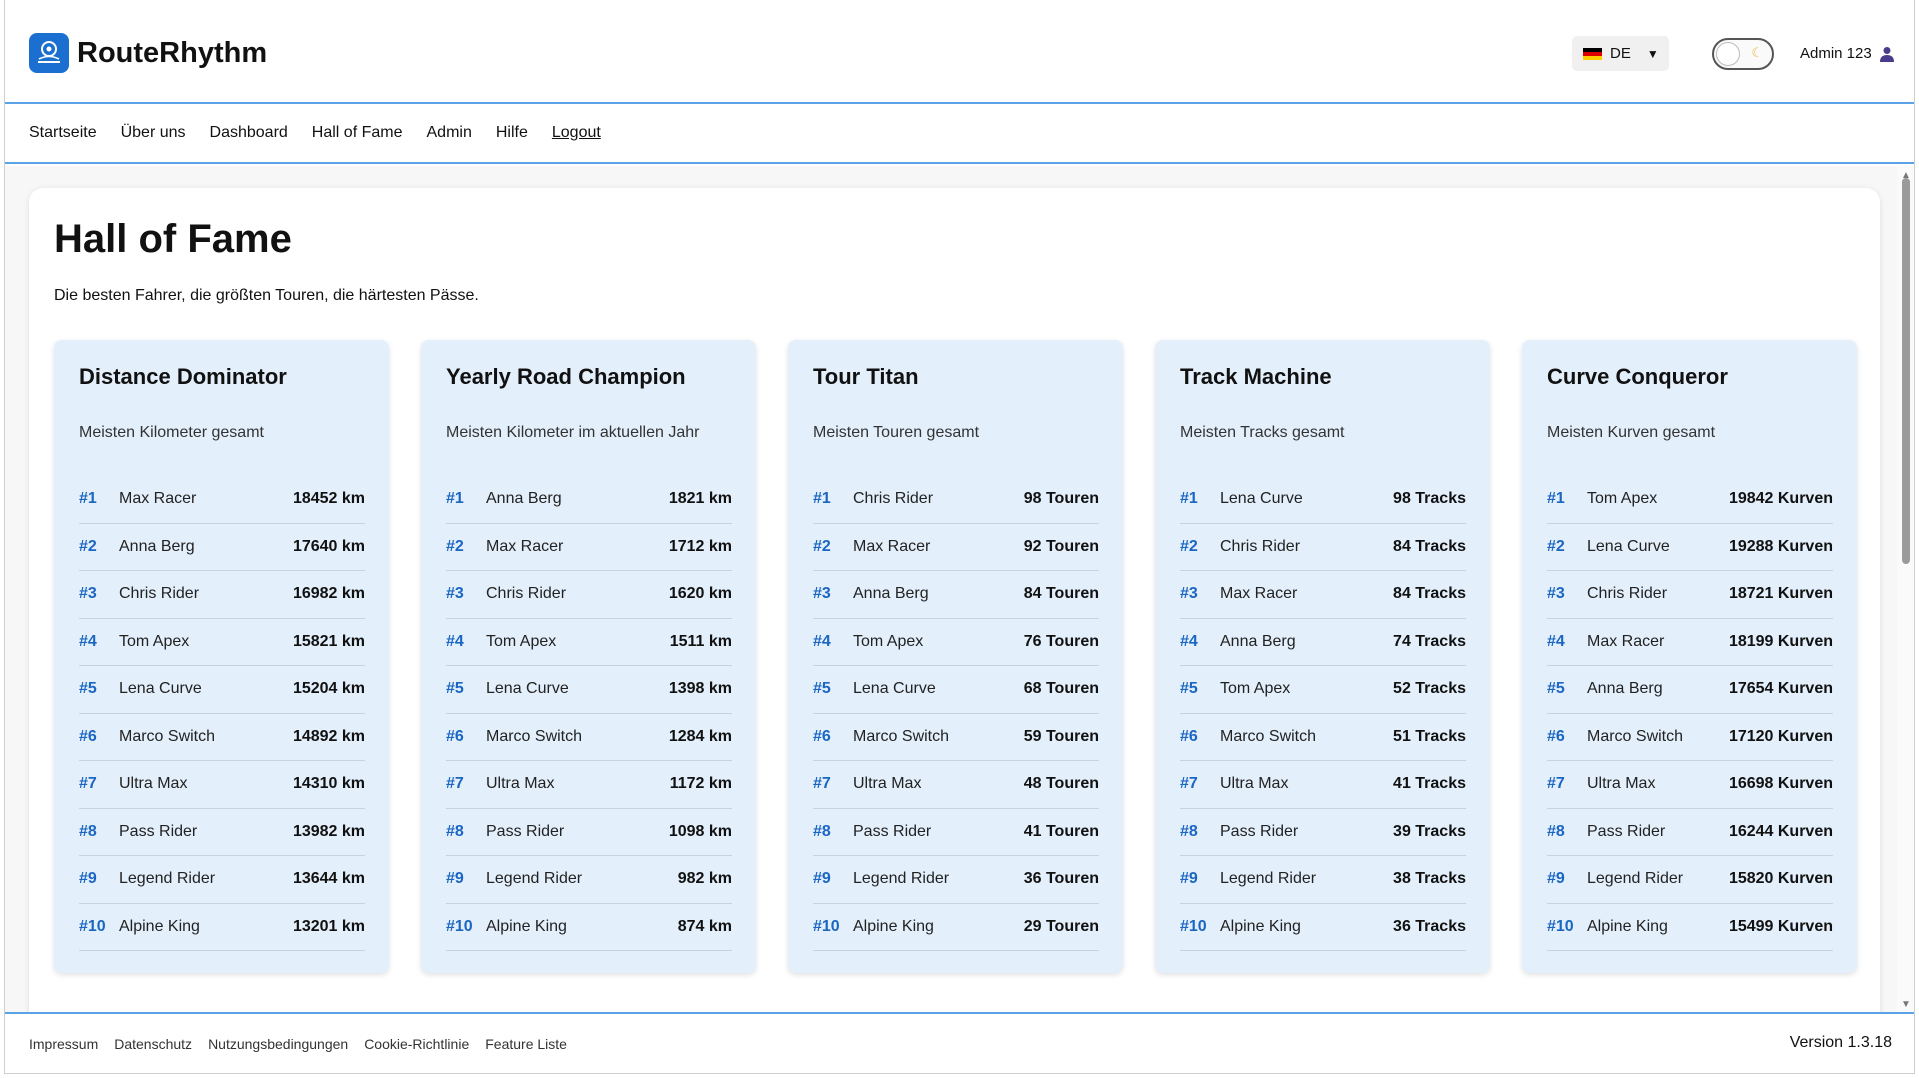 This screenshot has height=1078, width=1919. What do you see at coordinates (63, 133) in the screenshot?
I see `nav-startseite: Startseite` at bounding box center [63, 133].